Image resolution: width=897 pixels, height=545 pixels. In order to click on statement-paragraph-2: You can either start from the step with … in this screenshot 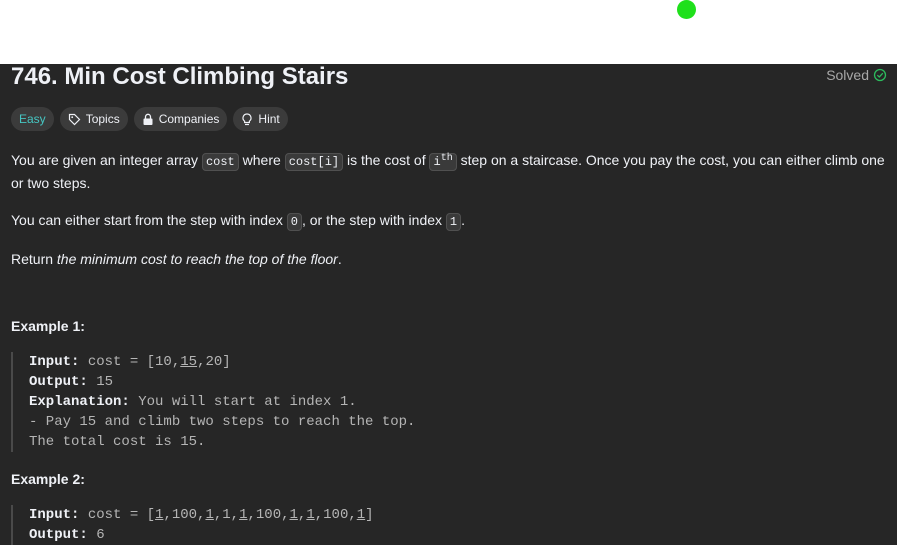, I will do `click(451, 221)`.